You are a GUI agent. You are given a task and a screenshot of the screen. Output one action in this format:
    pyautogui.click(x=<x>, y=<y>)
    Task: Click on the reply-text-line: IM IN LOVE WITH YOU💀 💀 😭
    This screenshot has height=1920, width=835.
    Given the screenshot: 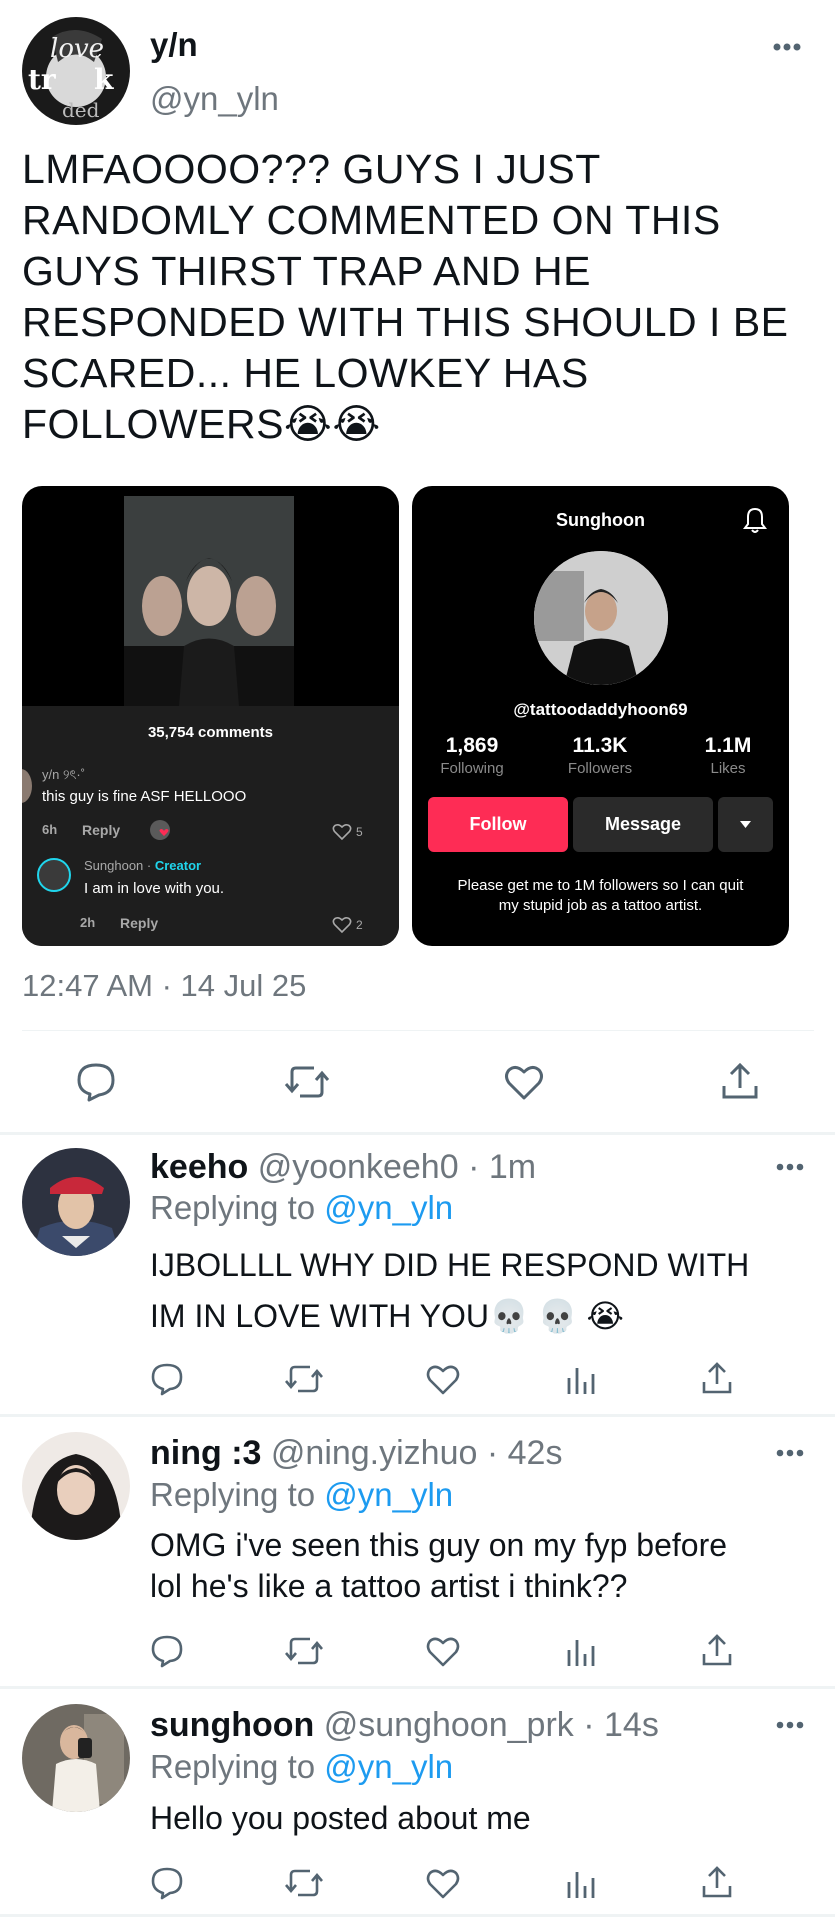 What is the action you would take?
    pyautogui.click(x=387, y=1316)
    